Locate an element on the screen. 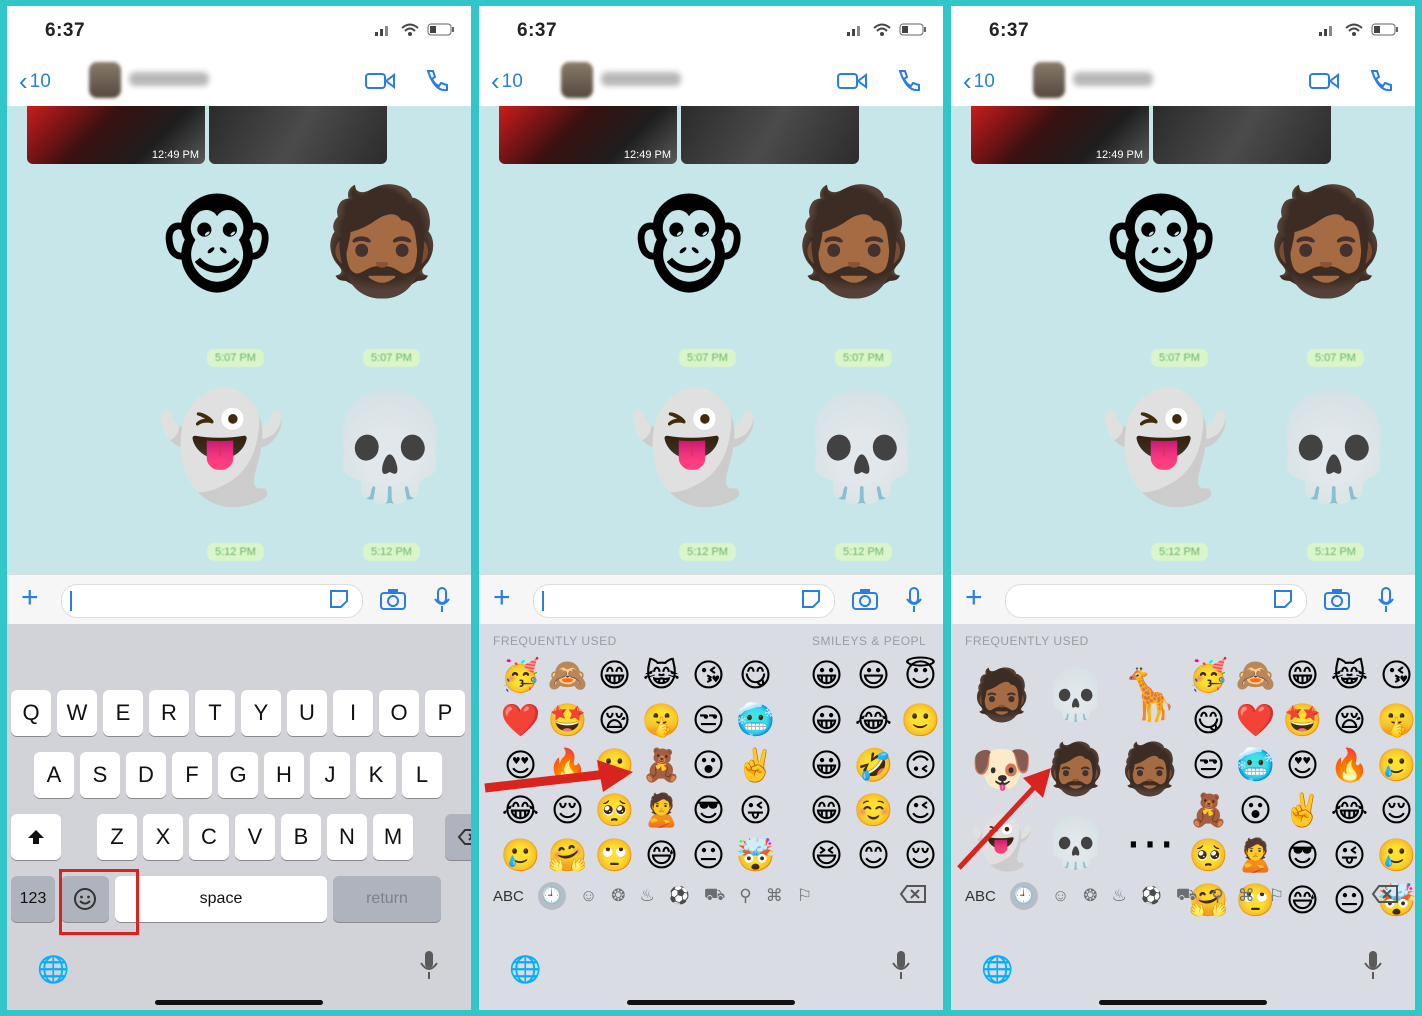 This screenshot has width=1422, height=1016. emoji-button: 😅 is located at coordinates (661, 854).